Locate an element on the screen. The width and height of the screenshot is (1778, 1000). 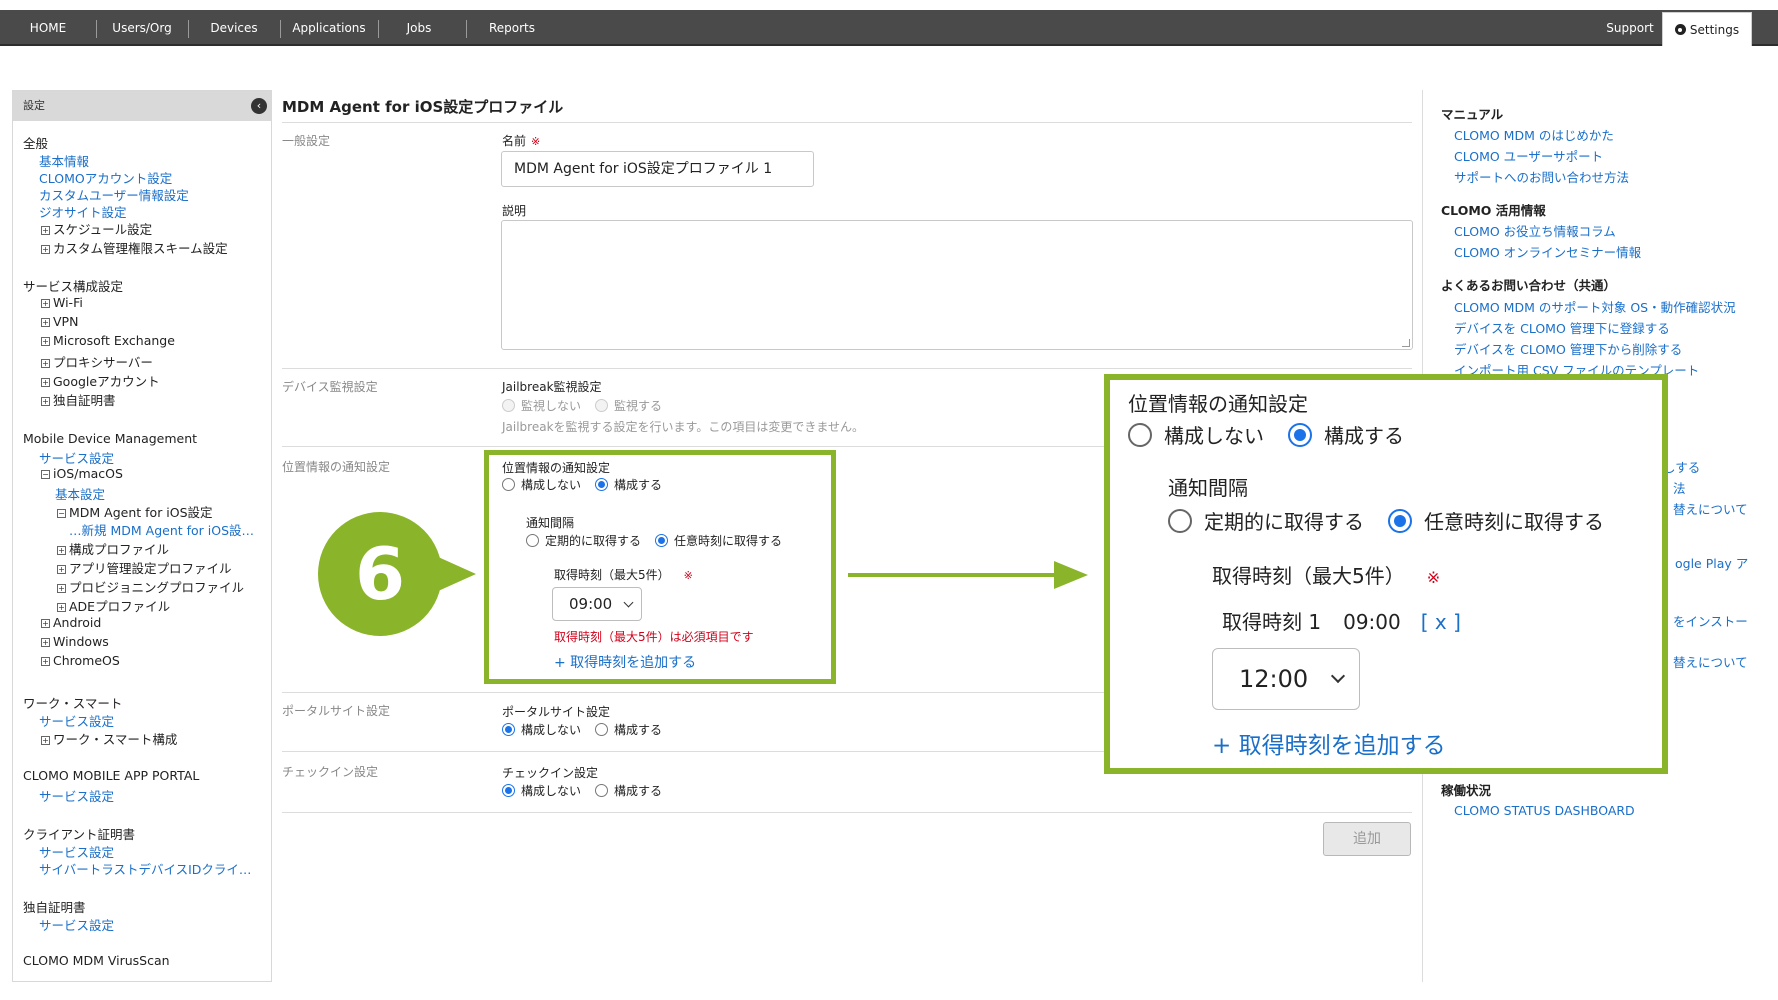
nav-settings: Settings is located at coordinates (1707, 29).